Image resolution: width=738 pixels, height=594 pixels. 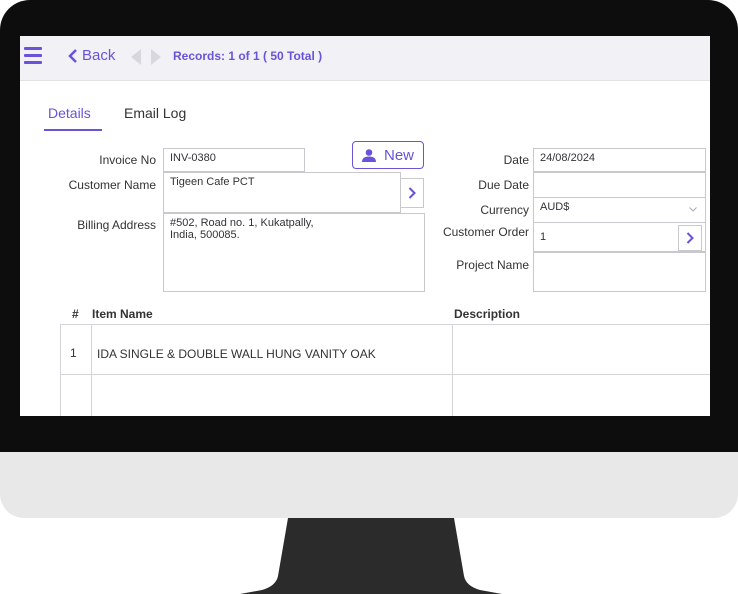 What do you see at coordinates (693, 209) in the screenshot?
I see `chevron-down-icon` at bounding box center [693, 209].